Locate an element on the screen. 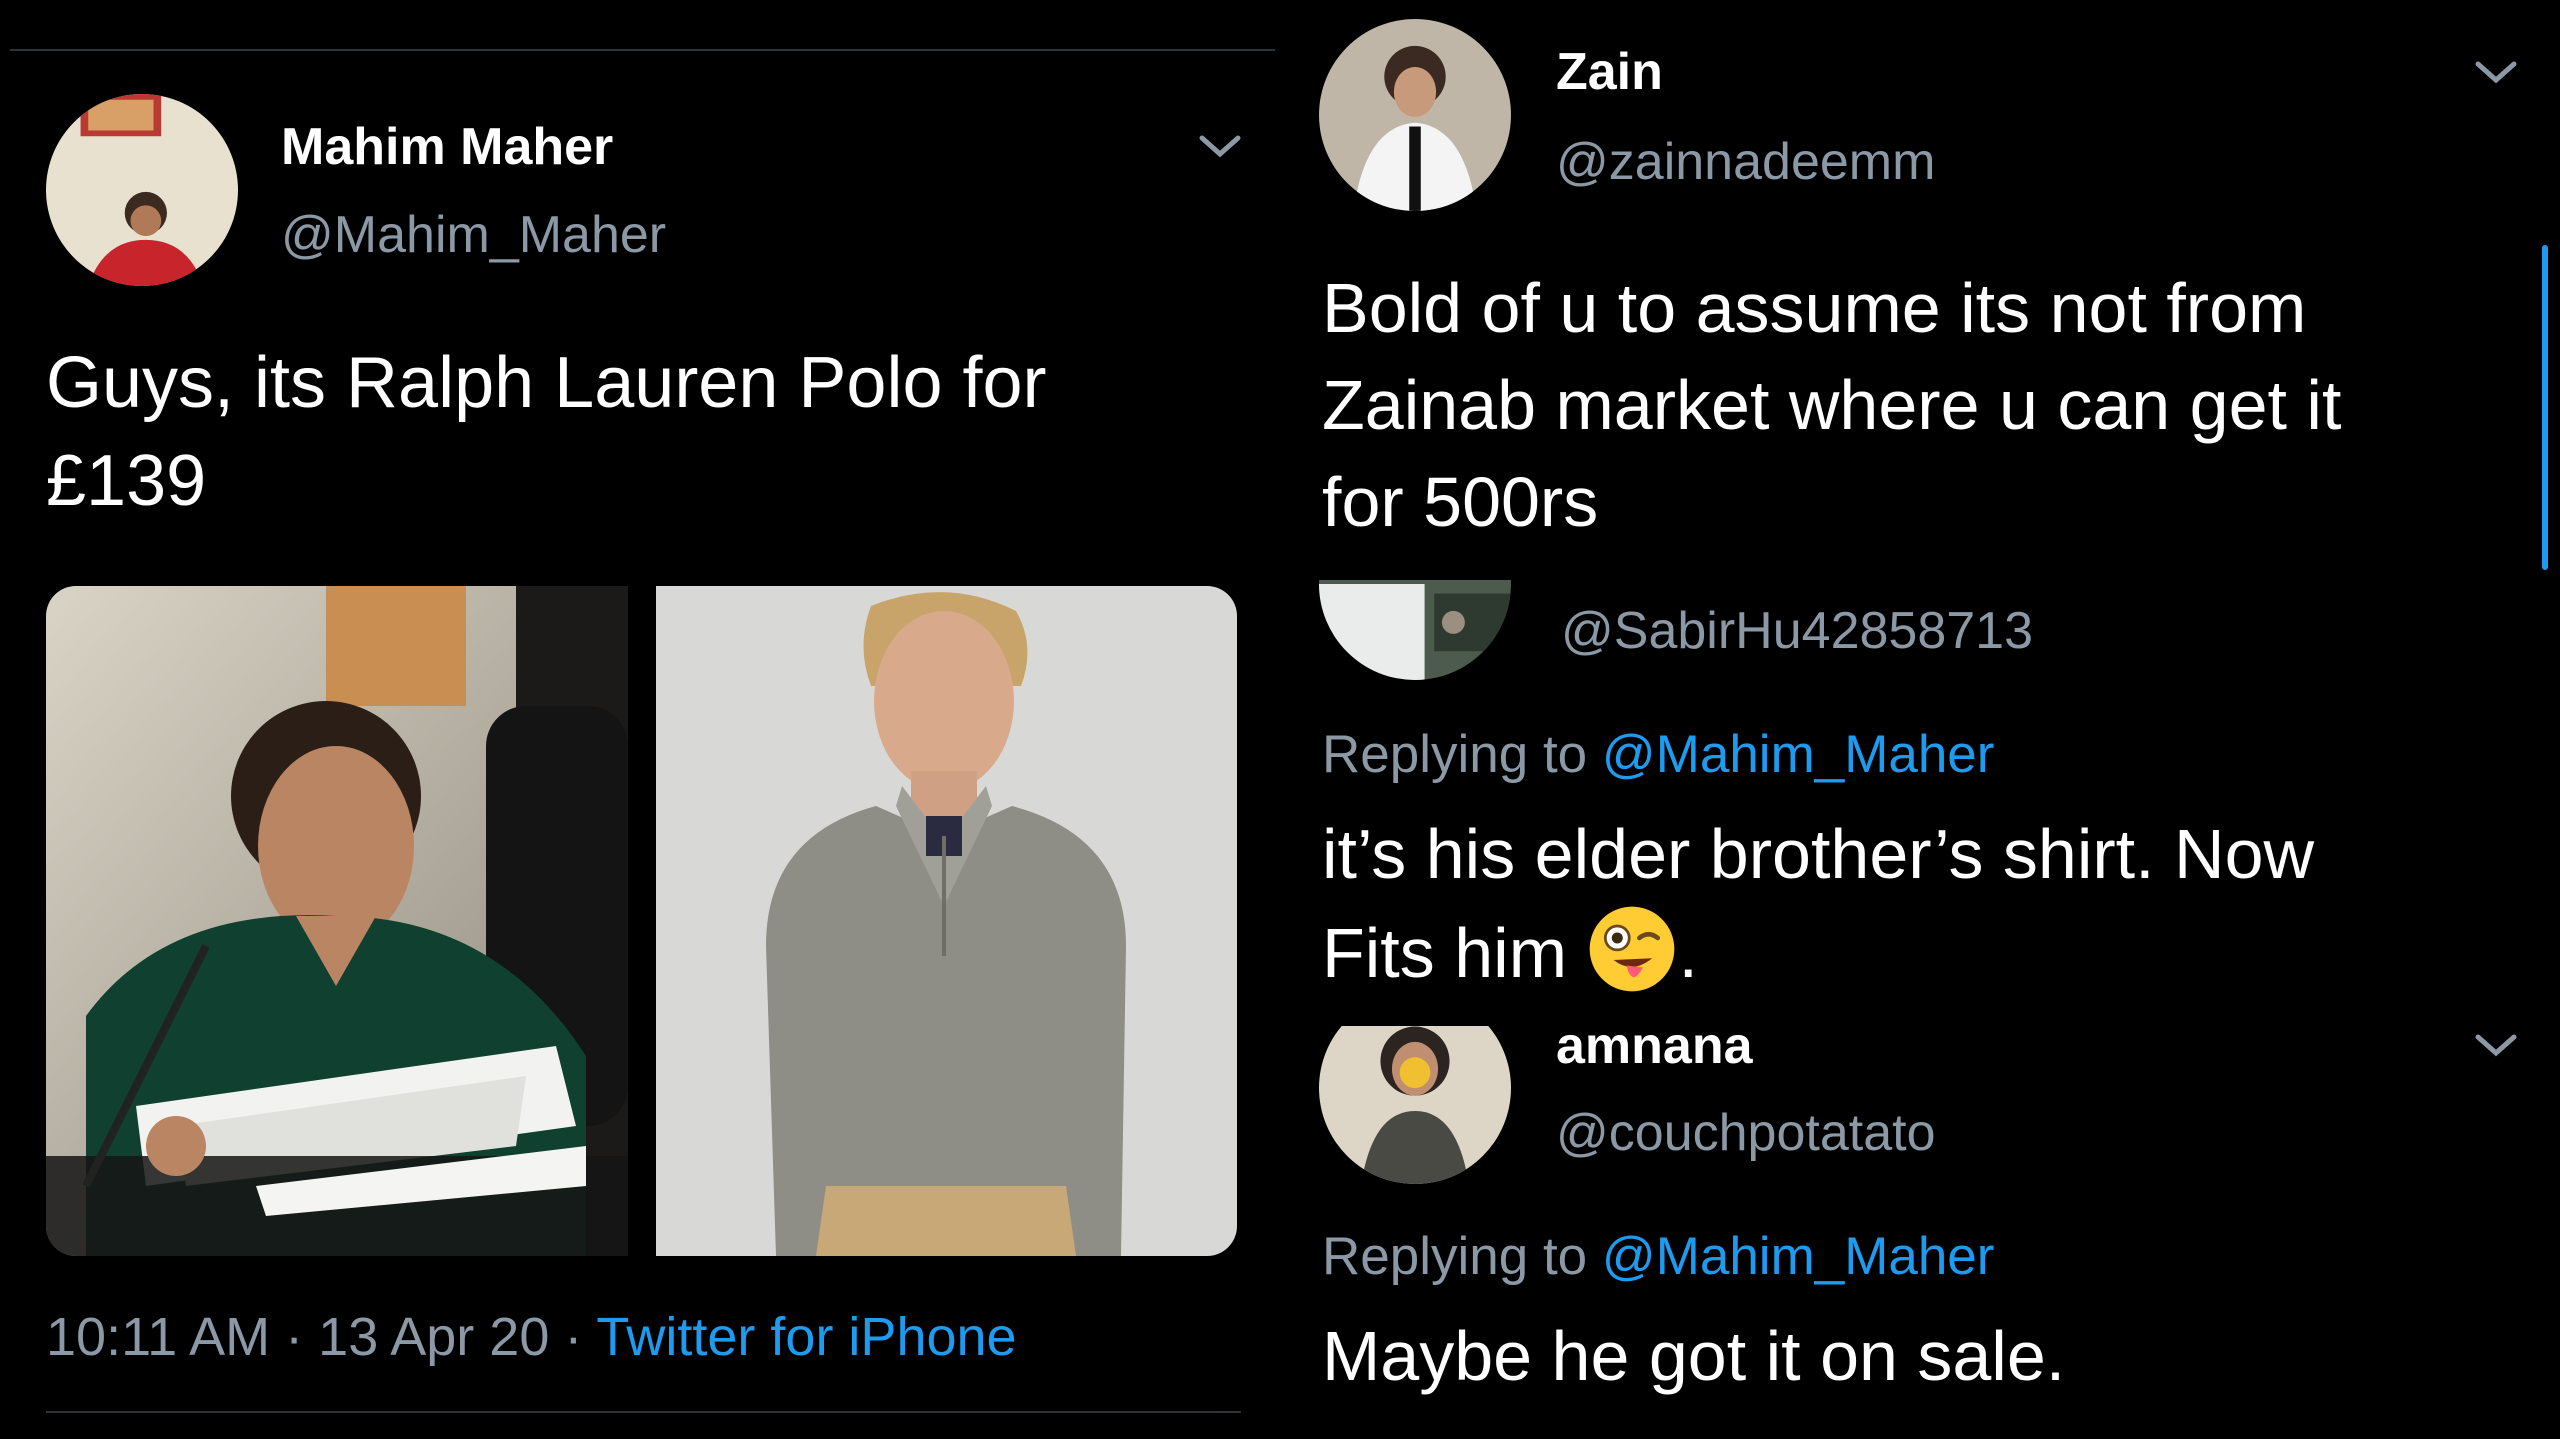  tweet-text-line: £139 is located at coordinates (126, 481).